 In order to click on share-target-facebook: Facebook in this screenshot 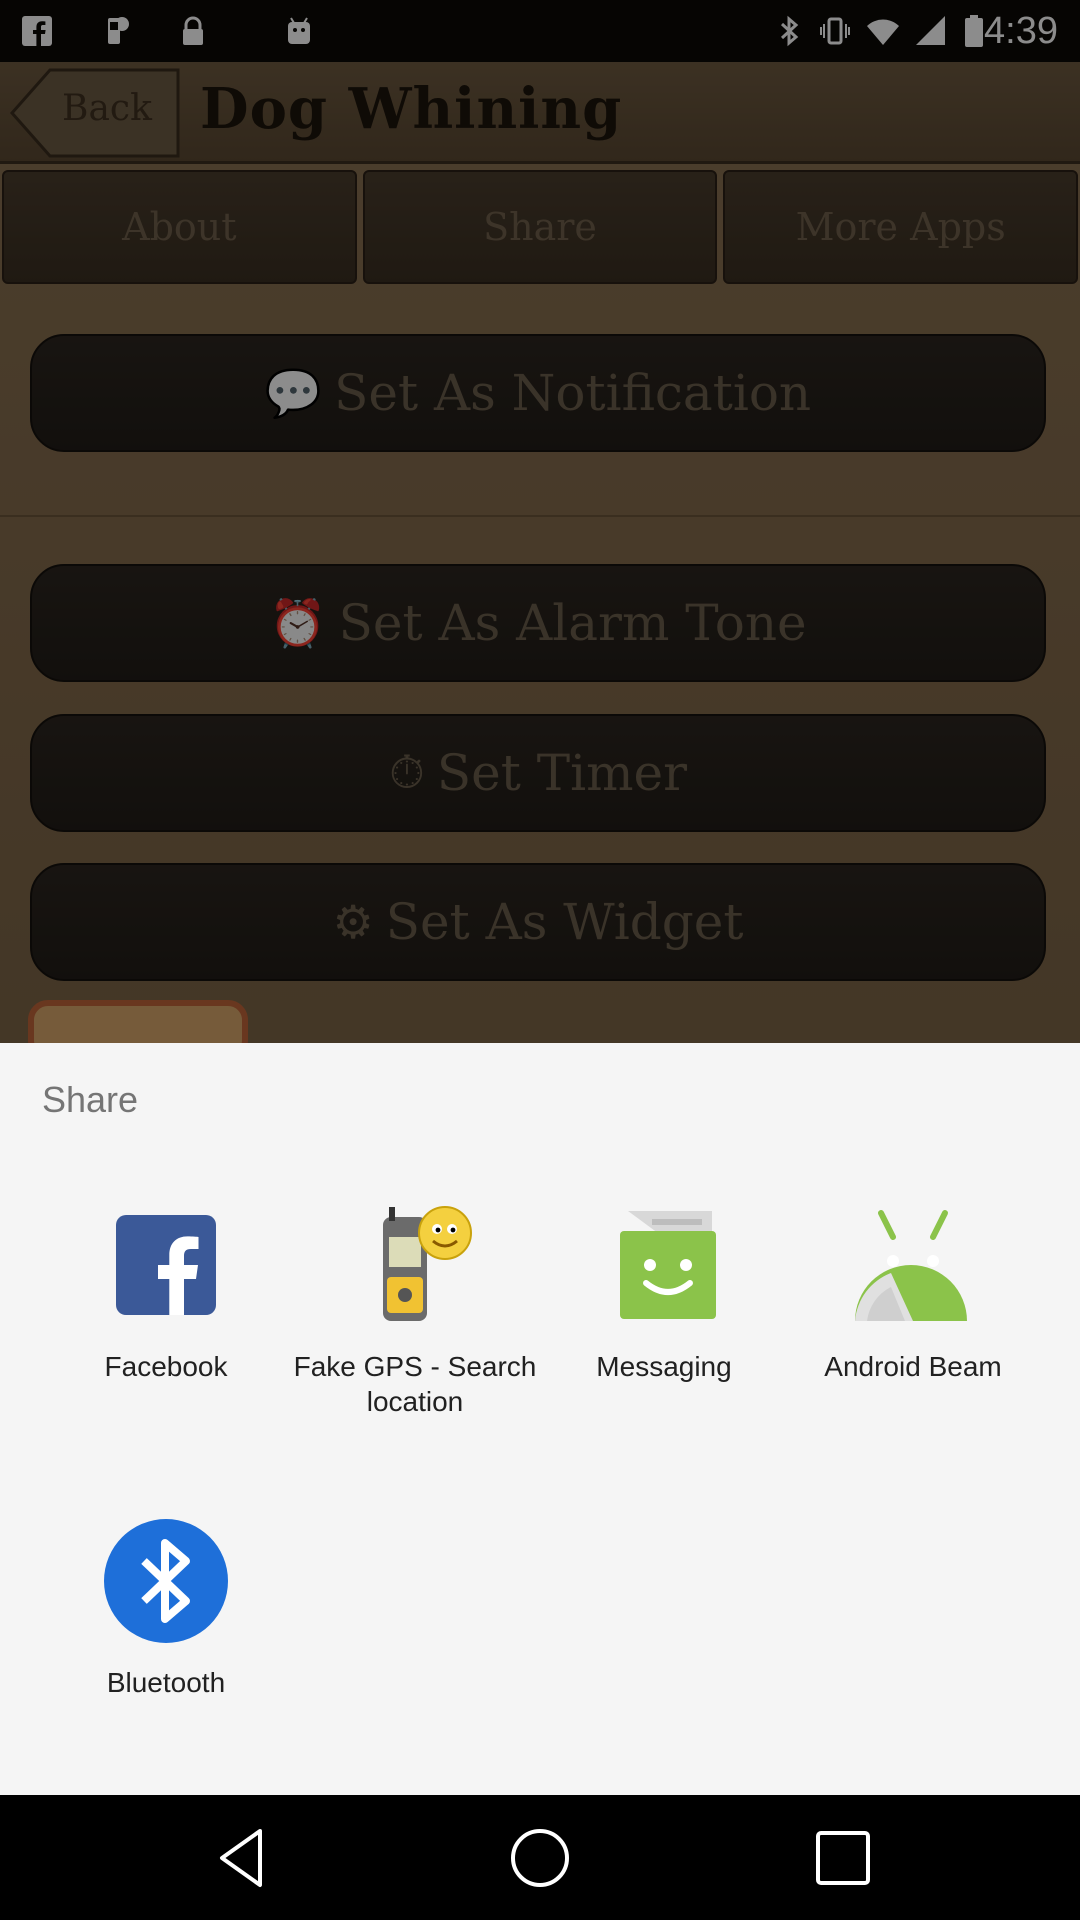, I will do `click(166, 1293)`.